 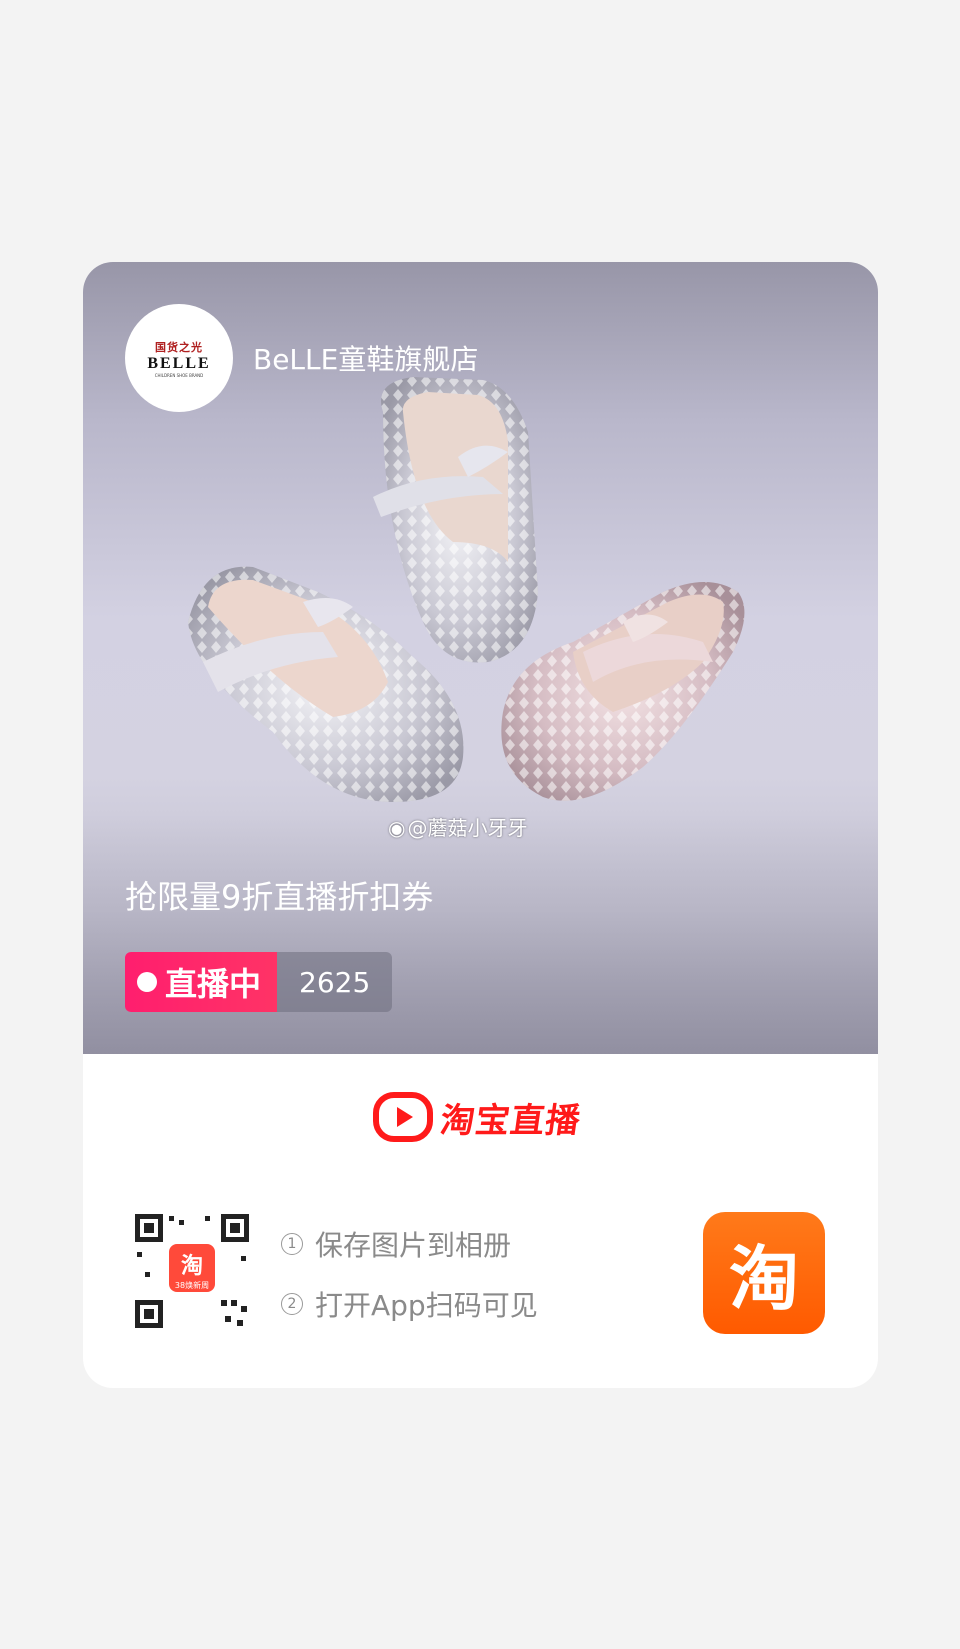 I want to click on live-status: 直播中, so click(x=201, y=982).